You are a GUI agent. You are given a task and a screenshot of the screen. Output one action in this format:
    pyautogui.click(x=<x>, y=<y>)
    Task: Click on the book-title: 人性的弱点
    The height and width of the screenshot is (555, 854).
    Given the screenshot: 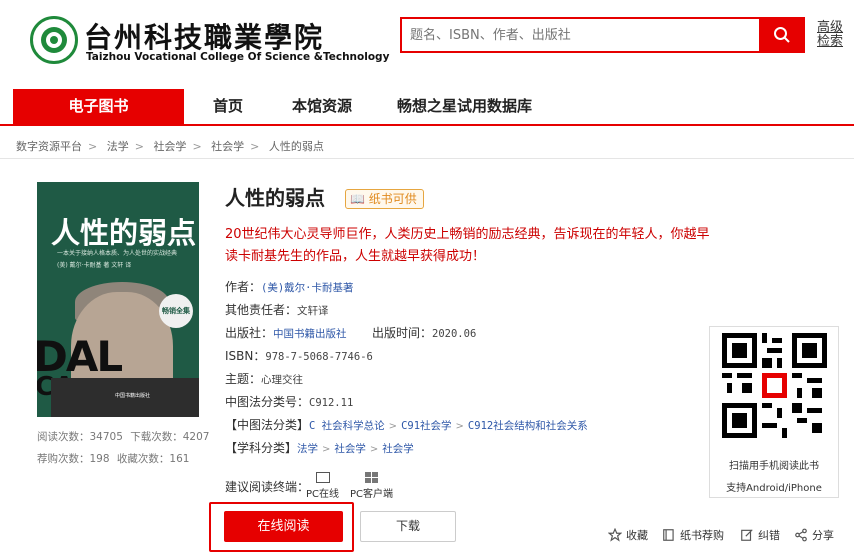 What is the action you would take?
    pyautogui.click(x=275, y=198)
    